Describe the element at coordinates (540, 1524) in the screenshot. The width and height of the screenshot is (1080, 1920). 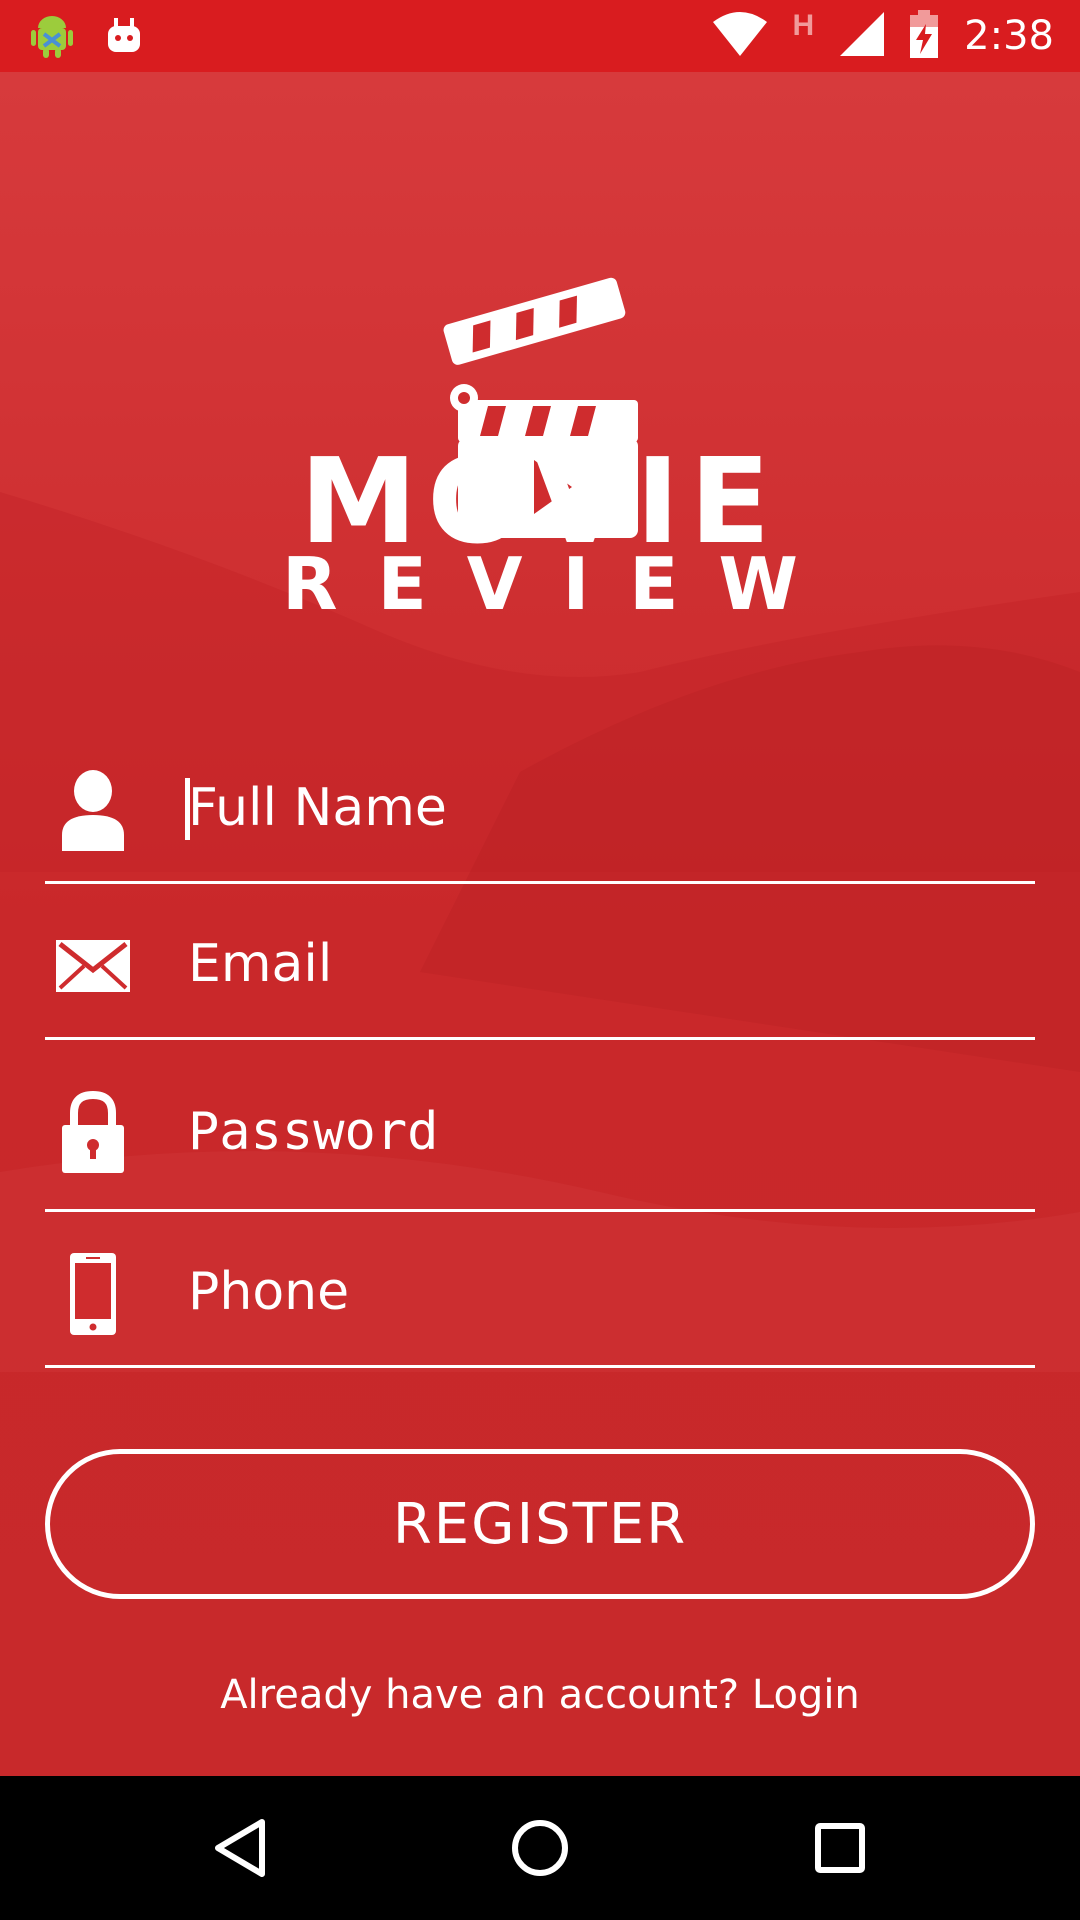
I see `register-button: REGISTER` at that location.